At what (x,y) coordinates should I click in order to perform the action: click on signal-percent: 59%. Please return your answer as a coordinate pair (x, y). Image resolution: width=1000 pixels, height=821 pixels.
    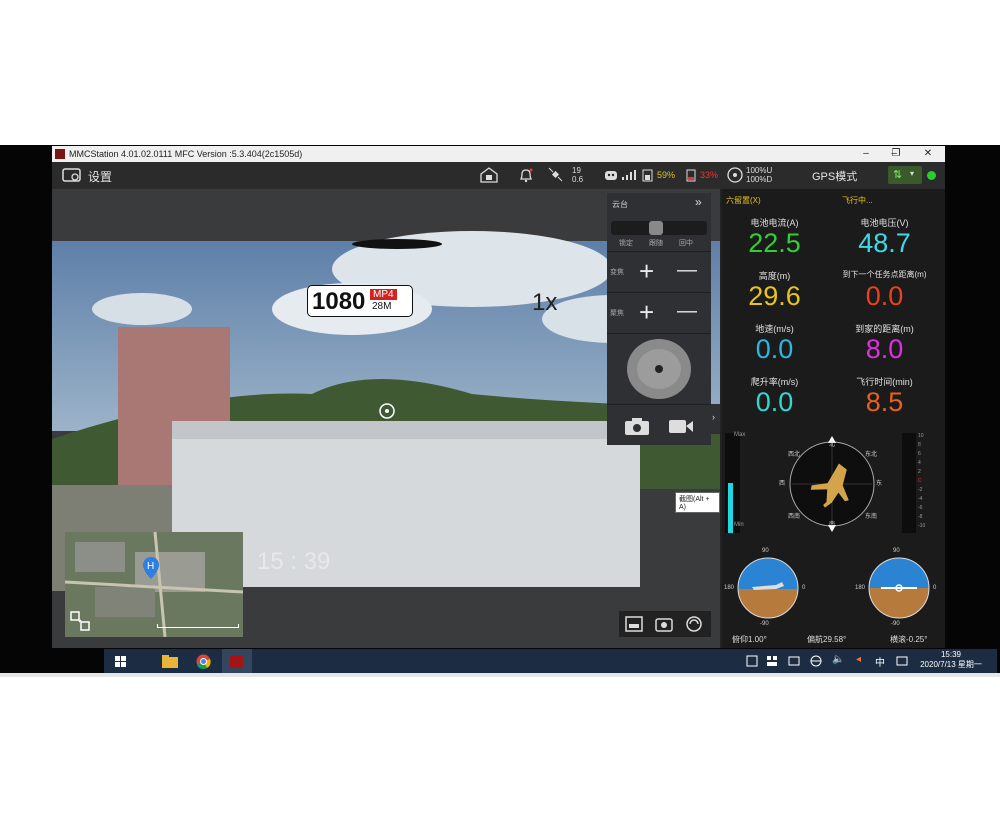
    Looking at the image, I should click on (666, 175).